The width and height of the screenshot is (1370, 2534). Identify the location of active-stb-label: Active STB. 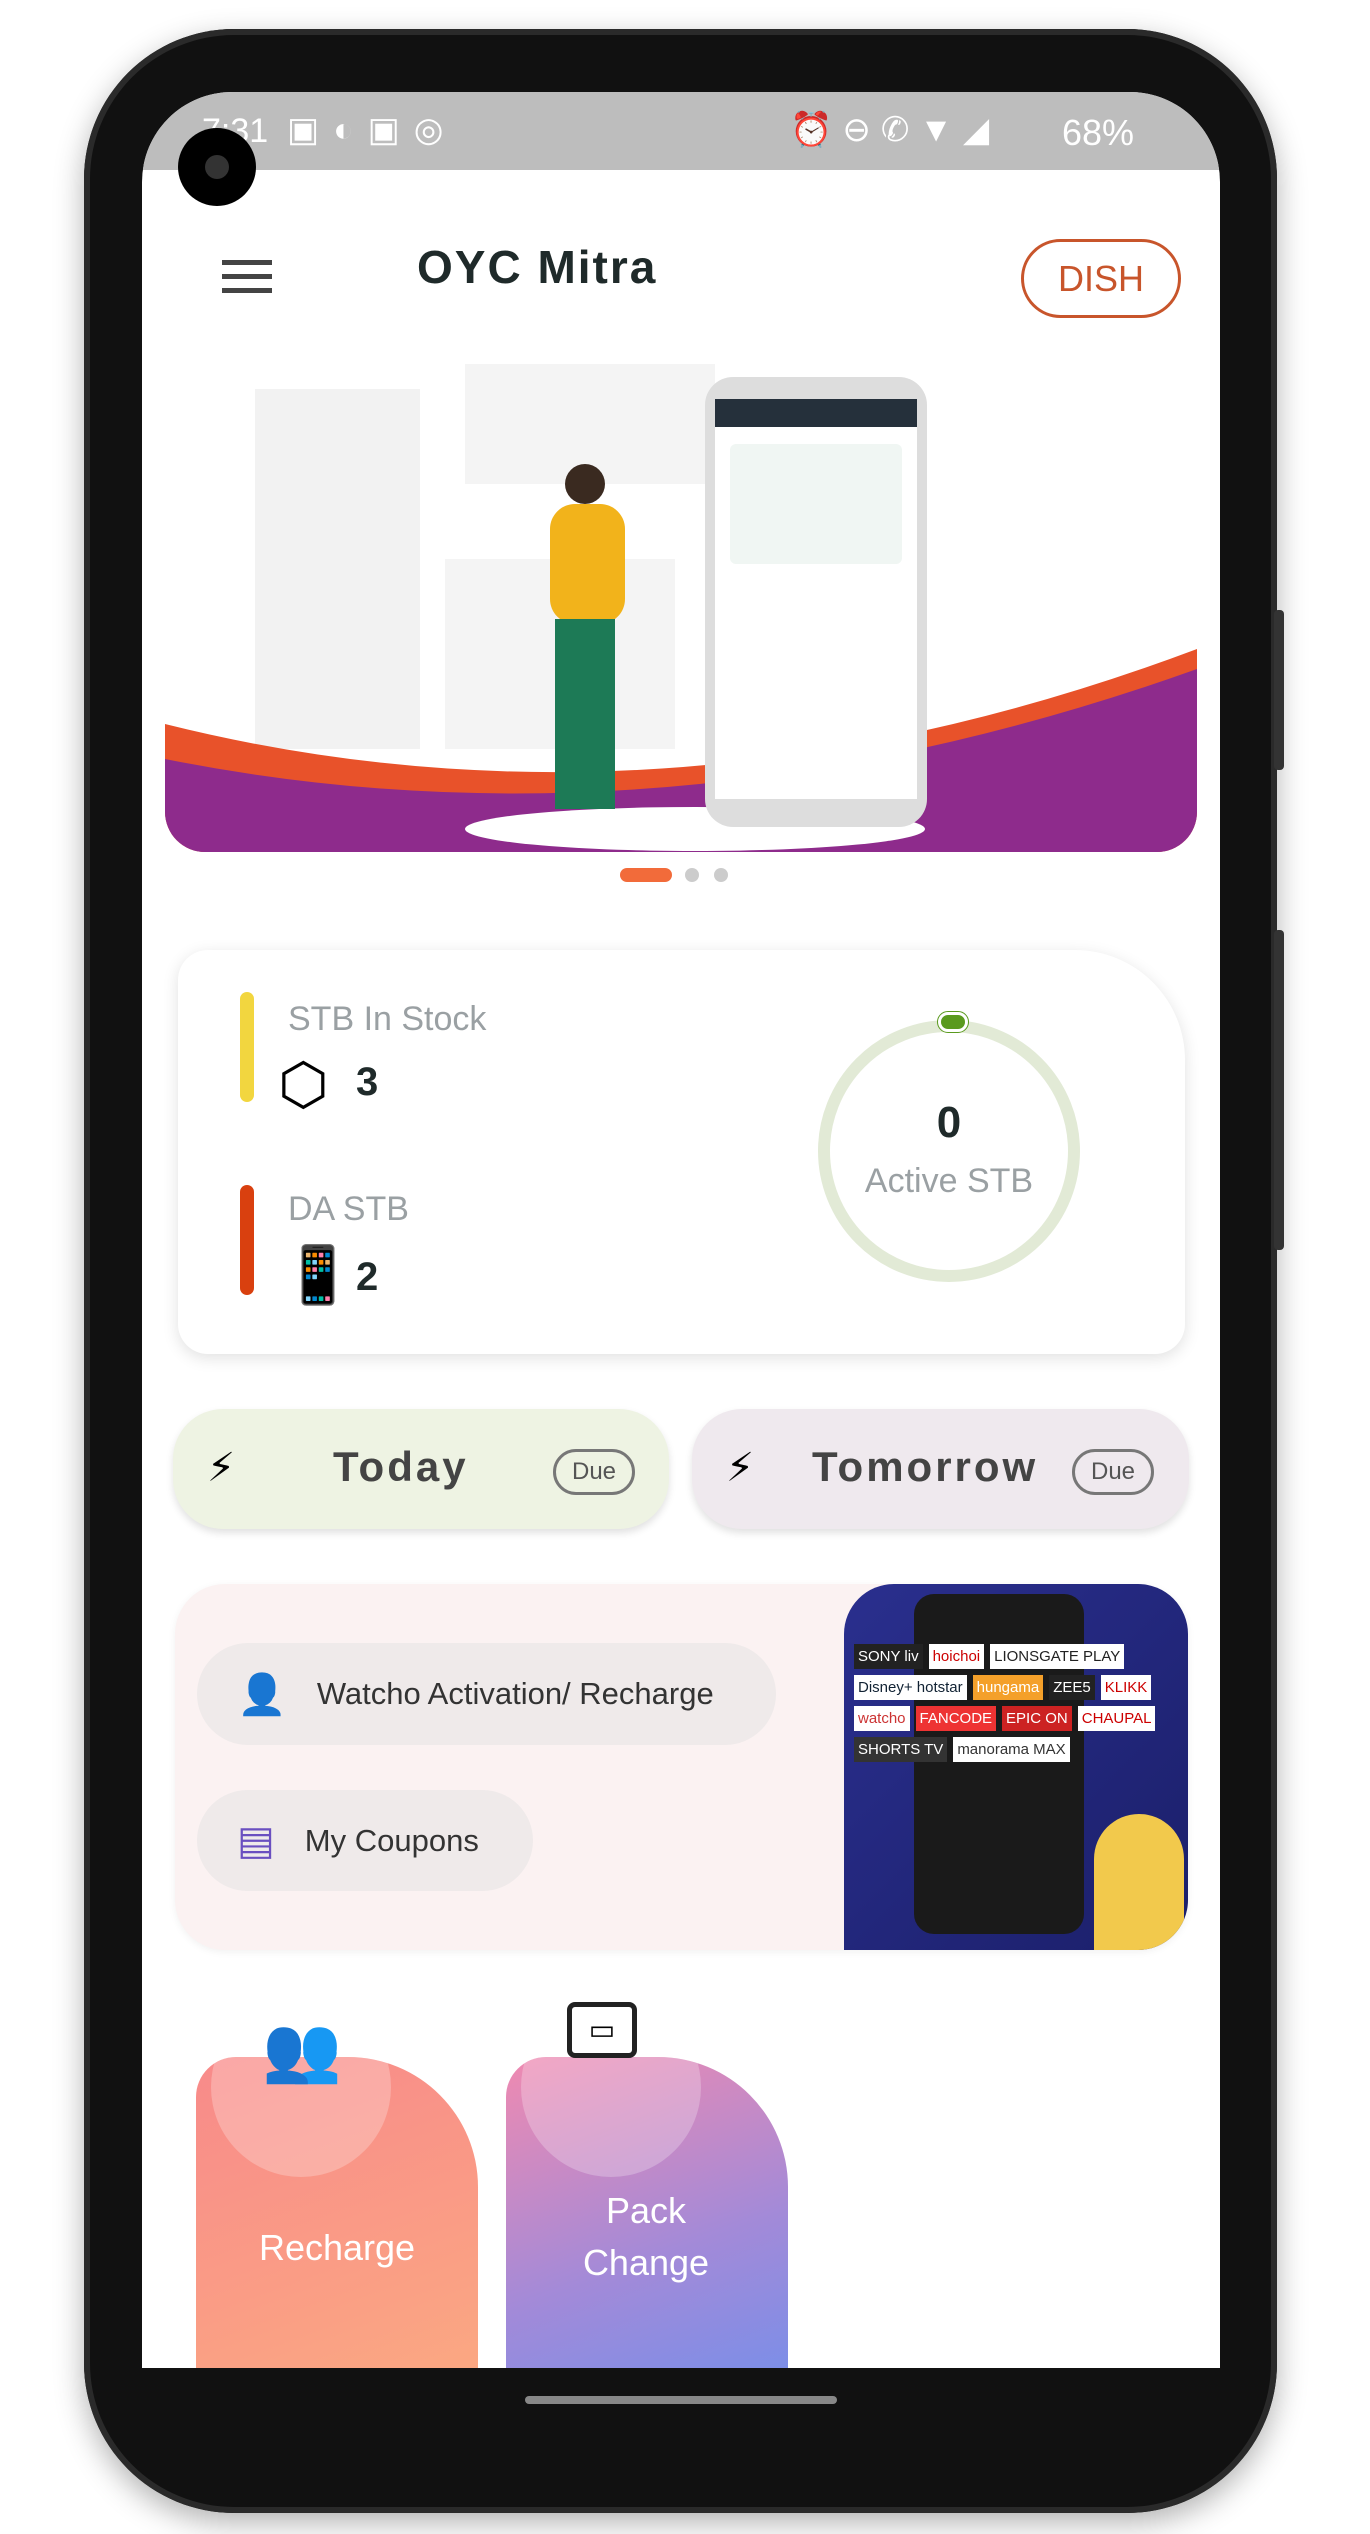
(949, 1181).